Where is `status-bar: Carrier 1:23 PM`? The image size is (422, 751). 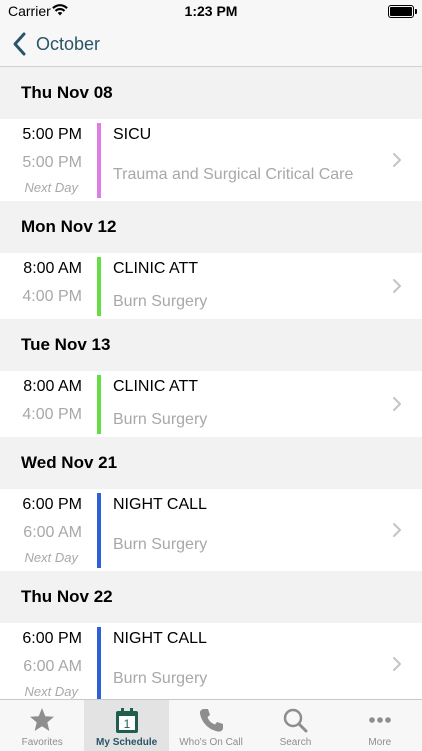 status-bar: Carrier 1:23 PM is located at coordinates (211, 11).